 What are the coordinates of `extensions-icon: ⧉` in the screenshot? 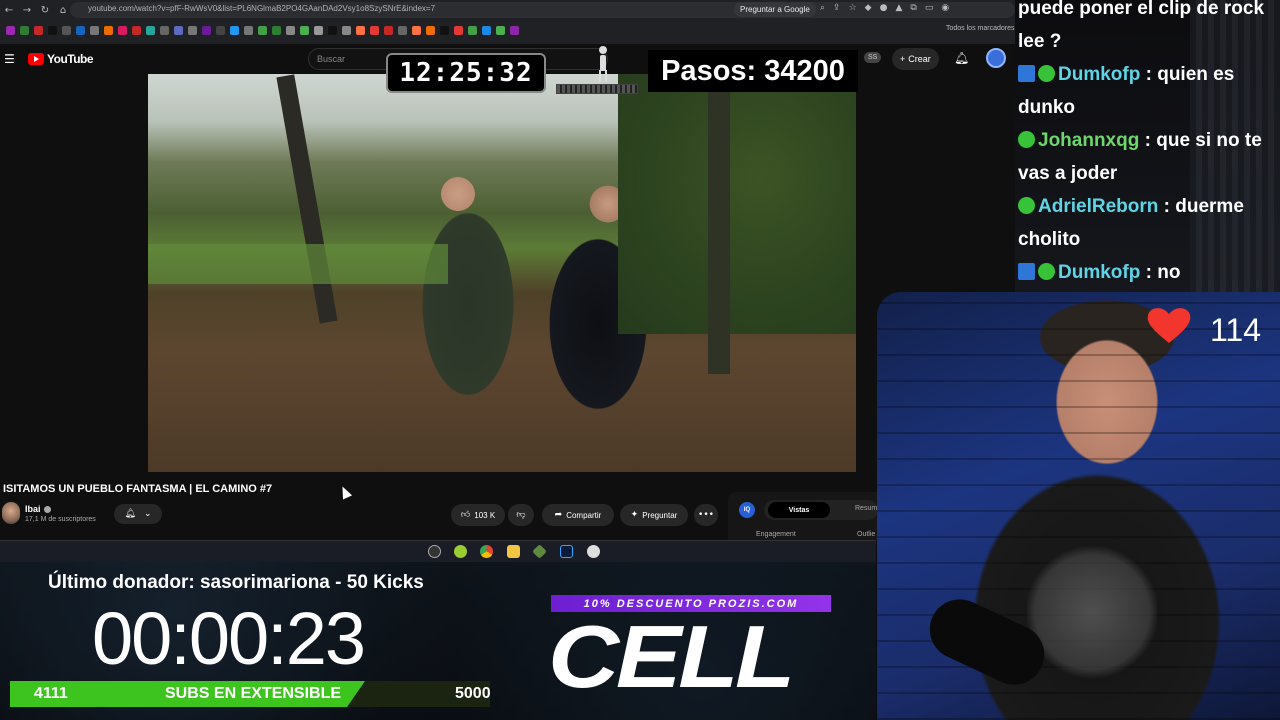 It's located at (913, 8).